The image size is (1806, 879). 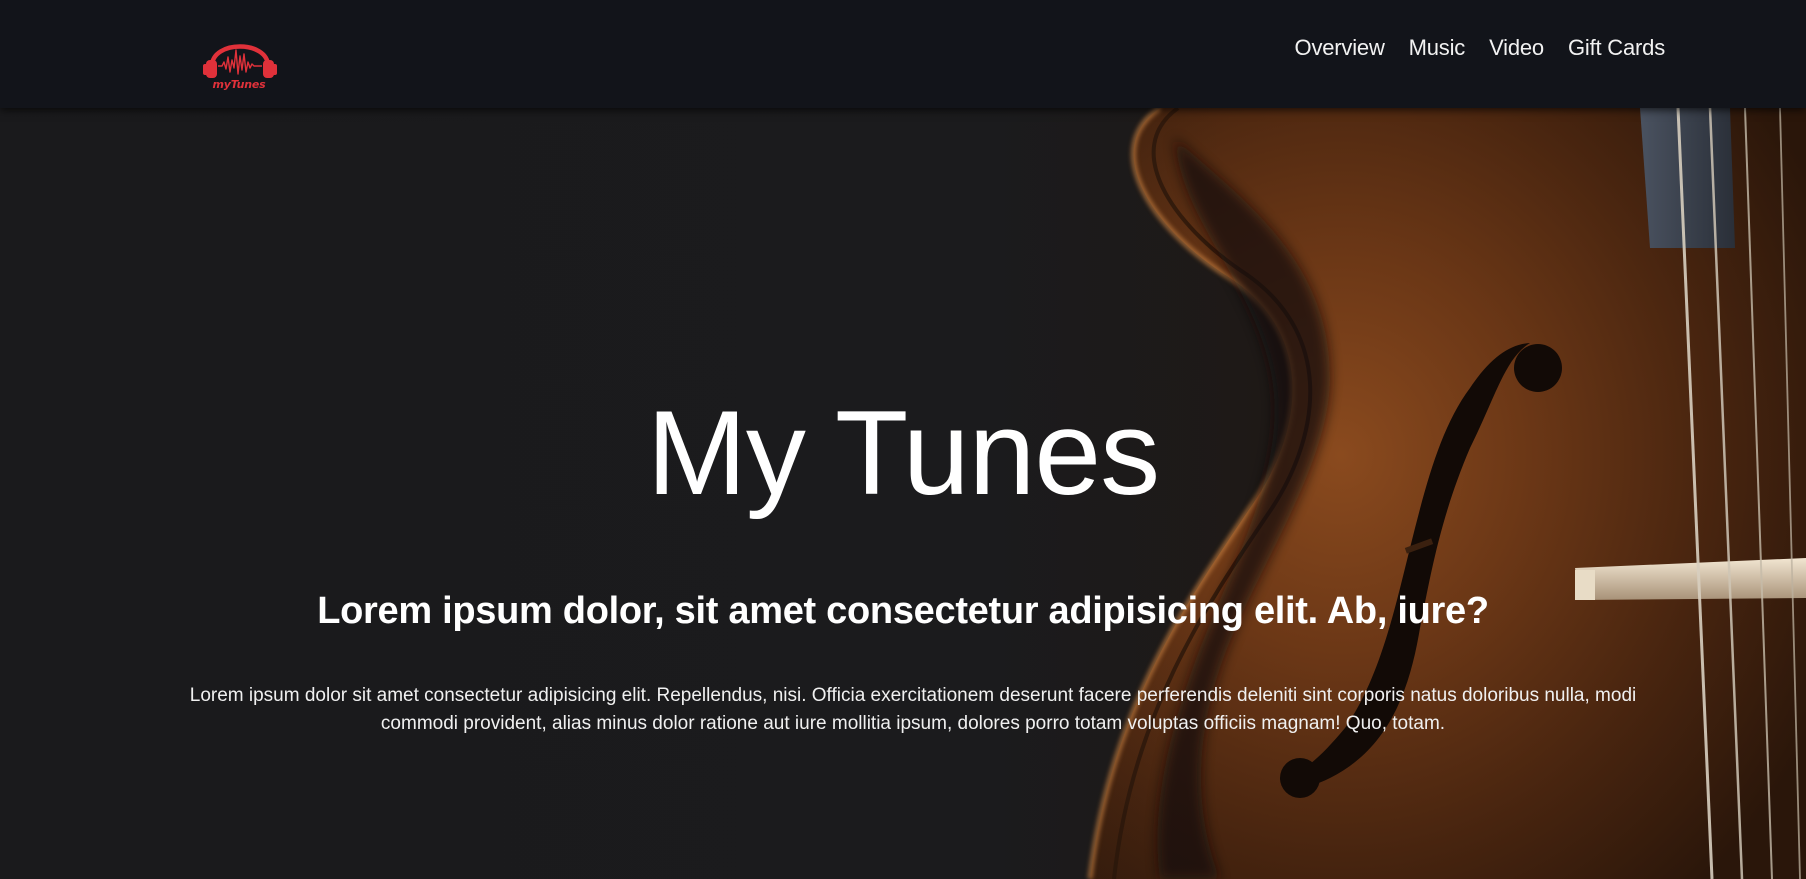 I want to click on logo-text: myTunes, so click(x=239, y=84).